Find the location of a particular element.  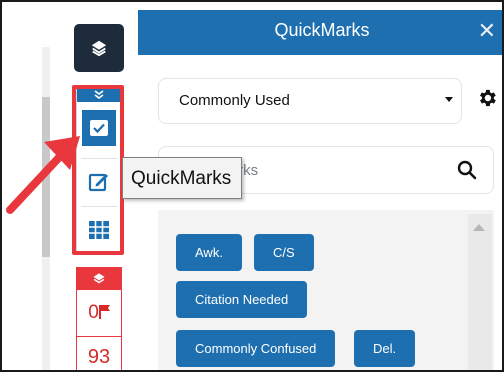

quickmark-button: C/S is located at coordinates (284, 252).